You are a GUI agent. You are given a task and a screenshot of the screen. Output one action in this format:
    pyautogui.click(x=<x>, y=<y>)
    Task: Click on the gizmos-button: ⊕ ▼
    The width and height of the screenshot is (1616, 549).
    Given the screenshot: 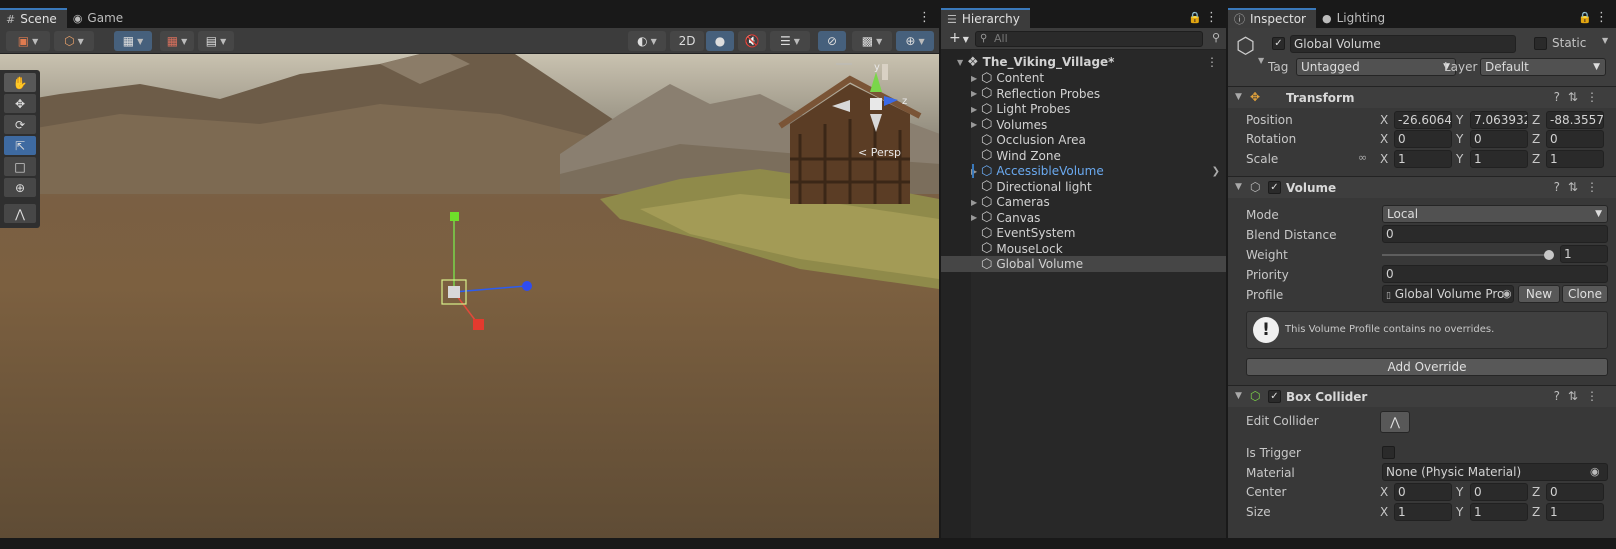 What is the action you would take?
    pyautogui.click(x=915, y=41)
    